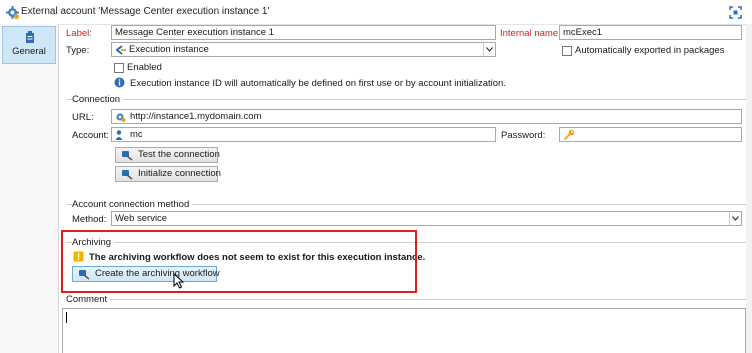 The width and height of the screenshot is (752, 353). Describe the element at coordinates (98, 99) in the screenshot. I see `connection-title: Connection` at that location.